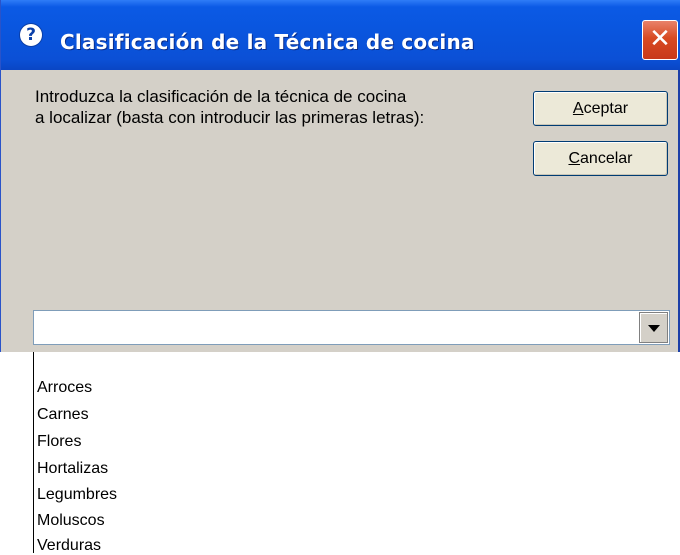 The height and width of the screenshot is (555, 680). What do you see at coordinates (72, 469) in the screenshot?
I see `list-item: Hortalizas` at bounding box center [72, 469].